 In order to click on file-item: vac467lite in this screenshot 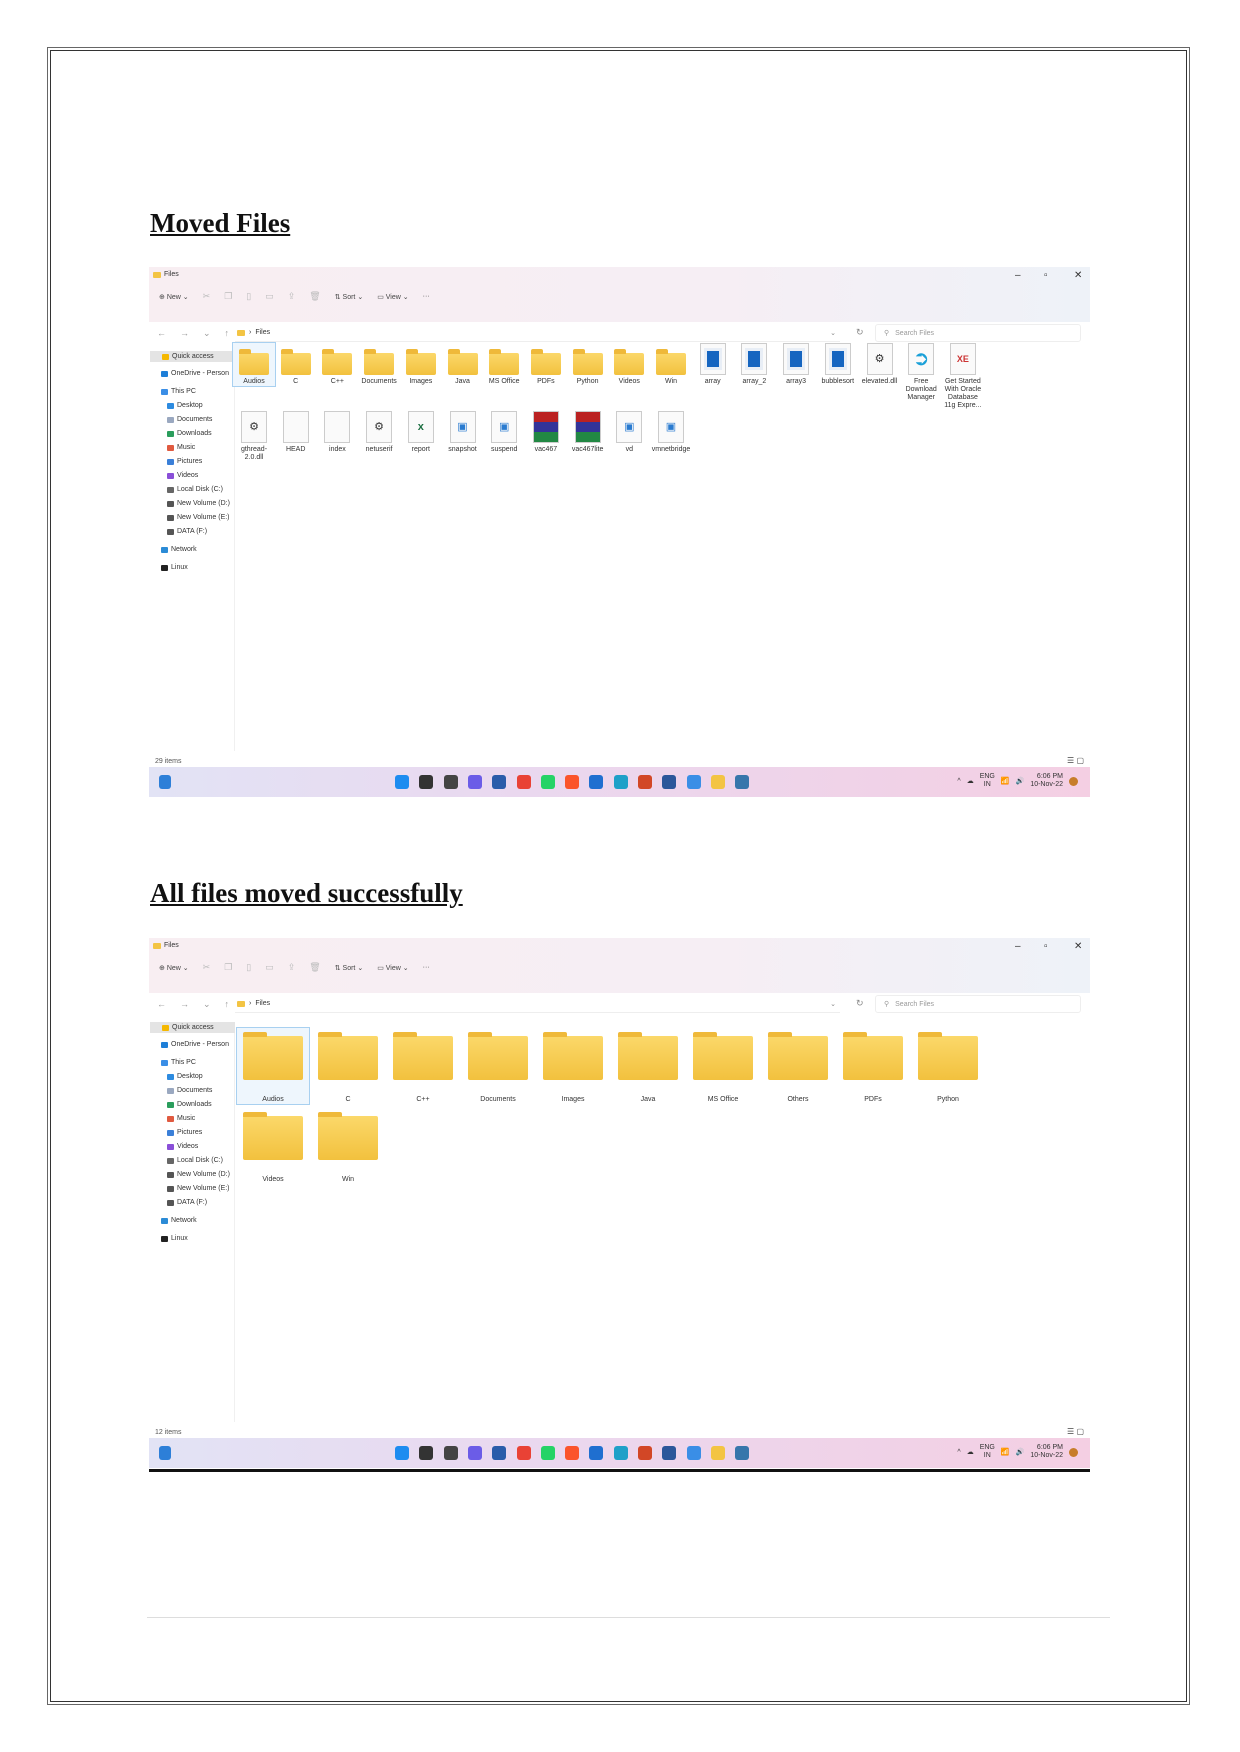, I will do `click(588, 432)`.